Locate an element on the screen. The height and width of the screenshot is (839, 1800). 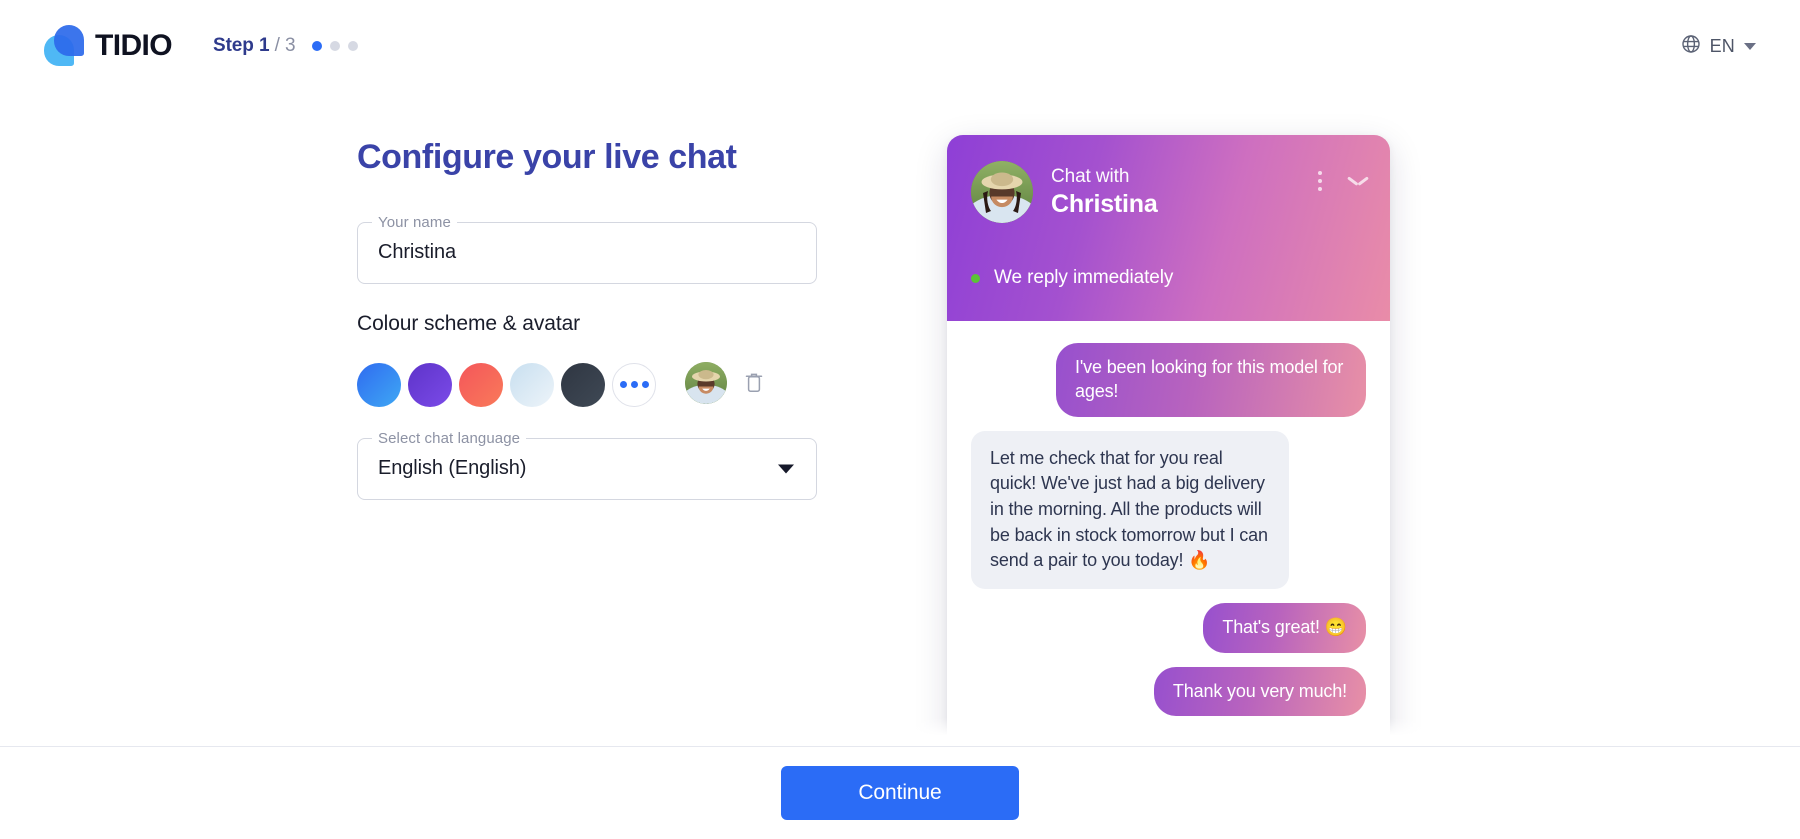
more-colours-button is located at coordinates (634, 384).